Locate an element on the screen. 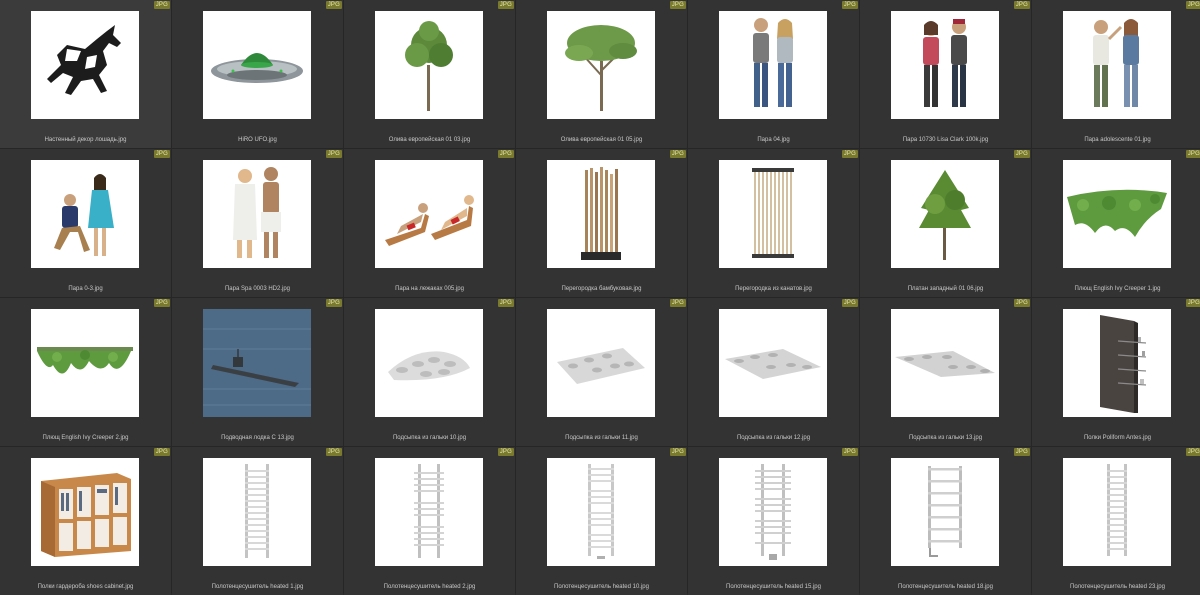 Image resolution: width=1200 pixels, height=595 pixels. asset-tile: JPG Полки гардероба shoes cabinet.jpg is located at coordinates (85, 521).